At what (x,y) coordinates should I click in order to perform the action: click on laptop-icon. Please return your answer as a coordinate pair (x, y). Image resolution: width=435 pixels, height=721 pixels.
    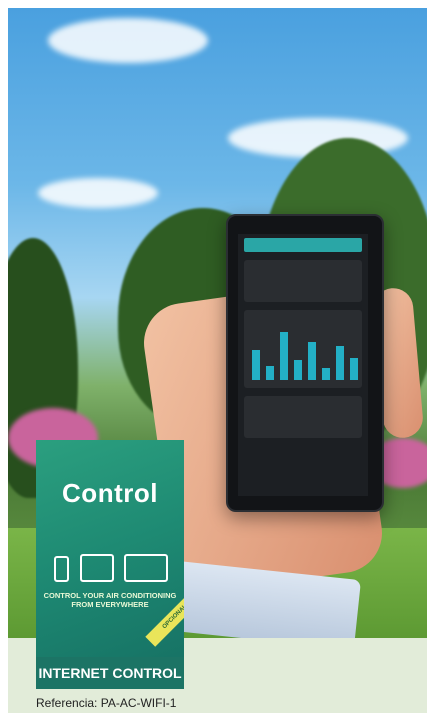
    Looking at the image, I should click on (146, 568).